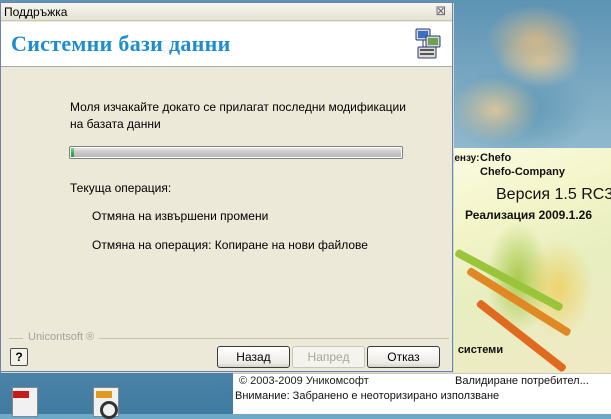 The height and width of the screenshot is (419, 611). What do you see at coordinates (253, 357) in the screenshot?
I see `back-button: Назад` at bounding box center [253, 357].